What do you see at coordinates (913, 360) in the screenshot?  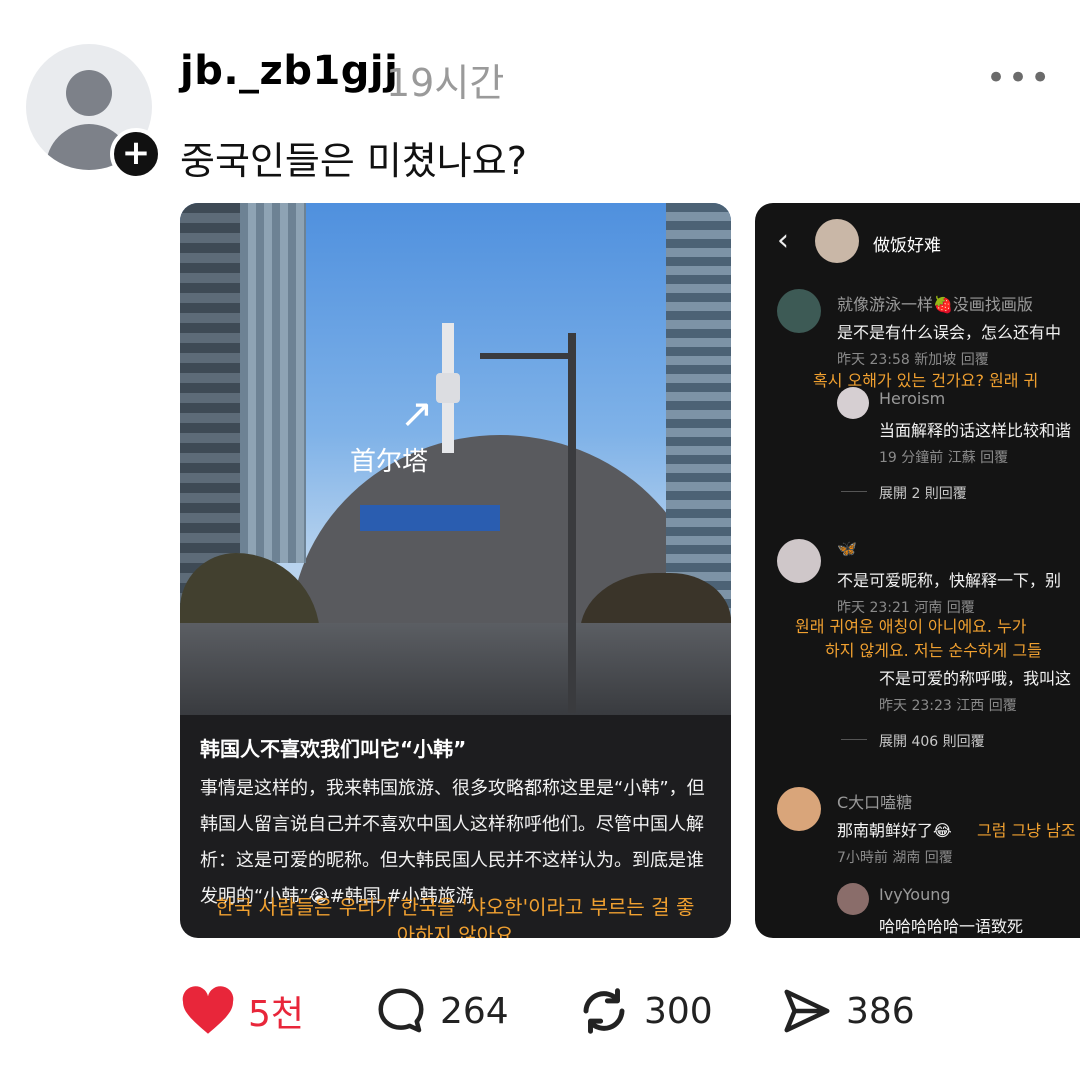 I see `comment-meta: 昨天 23:58 新加坡 回覆` at bounding box center [913, 360].